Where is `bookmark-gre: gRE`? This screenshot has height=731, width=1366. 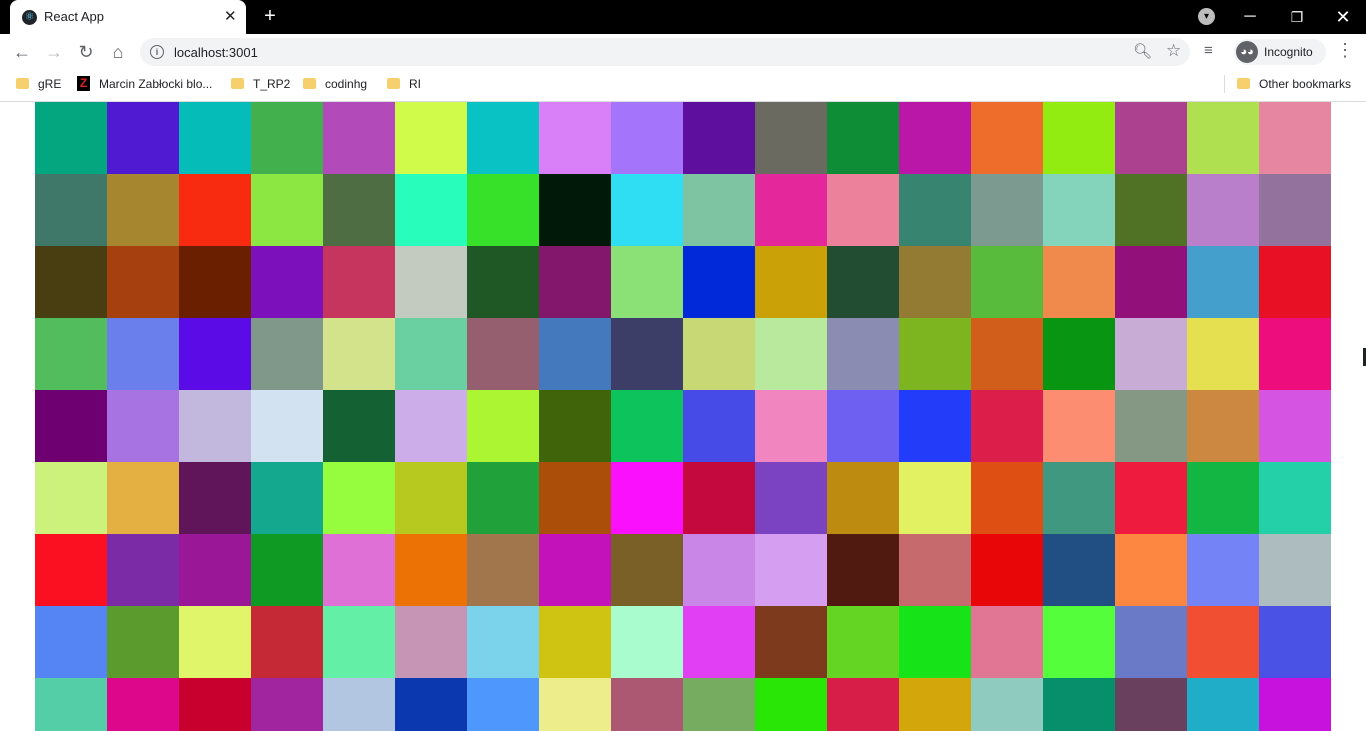
bookmark-gre: gRE is located at coordinates (41, 84).